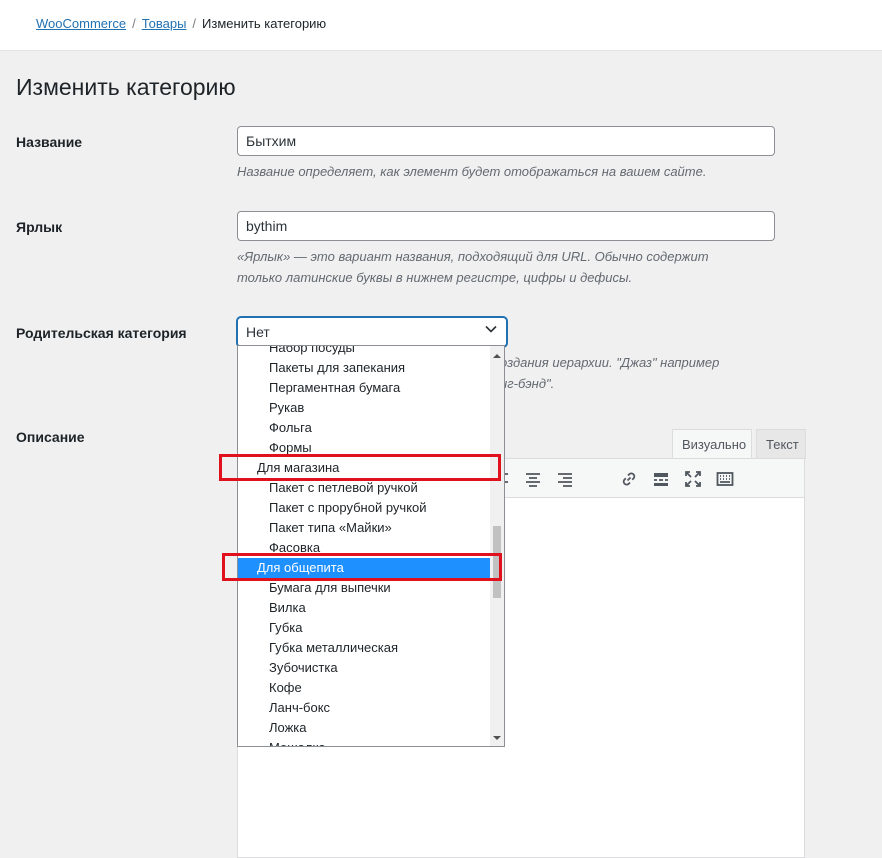  What do you see at coordinates (364, 728) in the screenshot?
I see `dropdown-option: Ложка` at bounding box center [364, 728].